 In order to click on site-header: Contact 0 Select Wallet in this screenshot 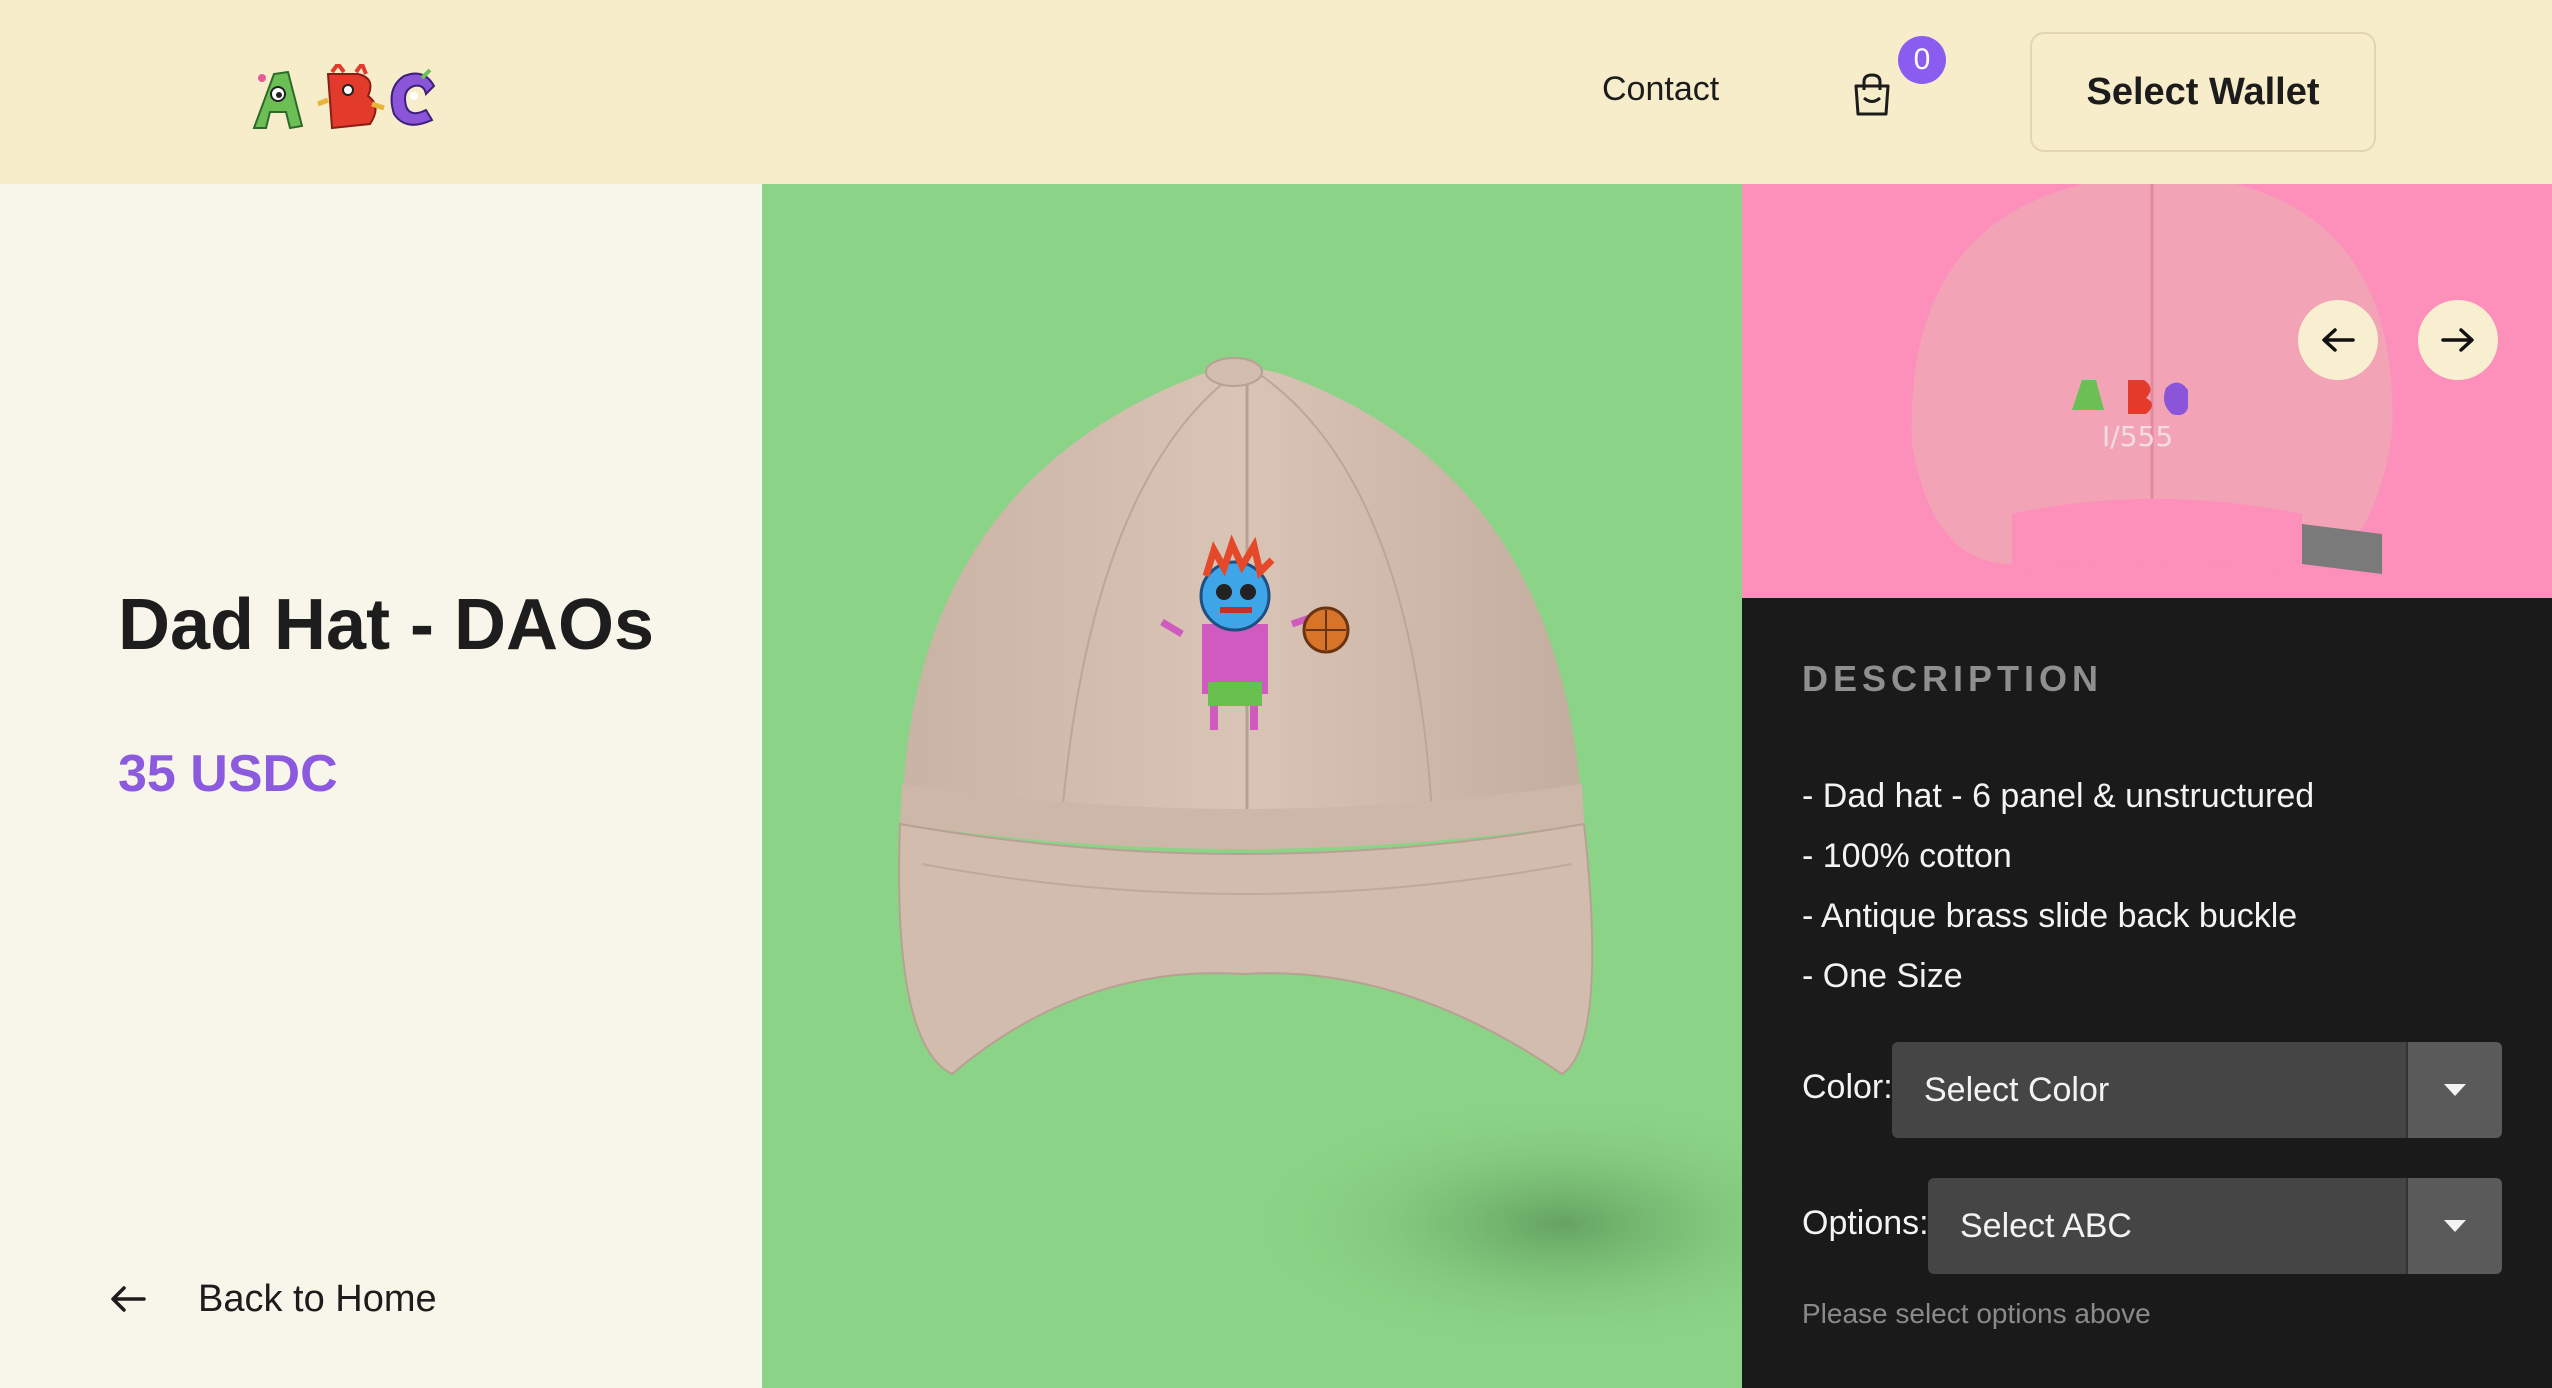, I will do `click(1276, 92)`.